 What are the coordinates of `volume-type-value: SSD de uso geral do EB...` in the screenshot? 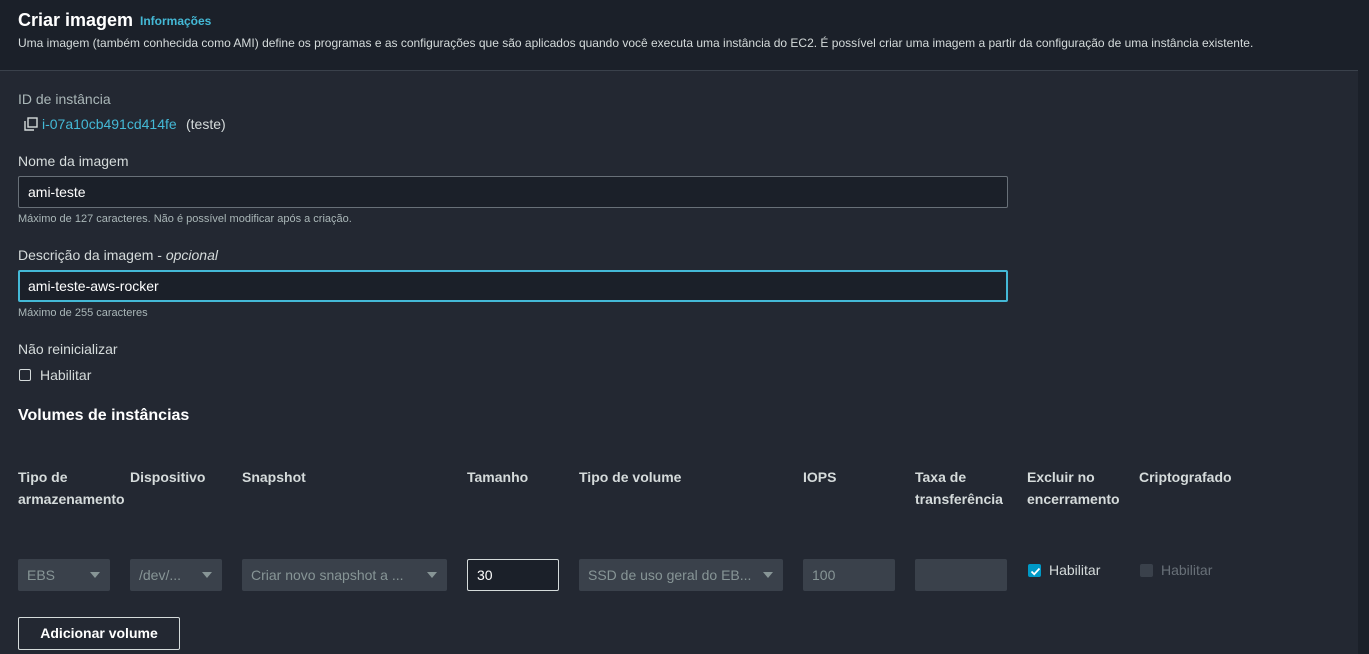 It's located at (670, 575).